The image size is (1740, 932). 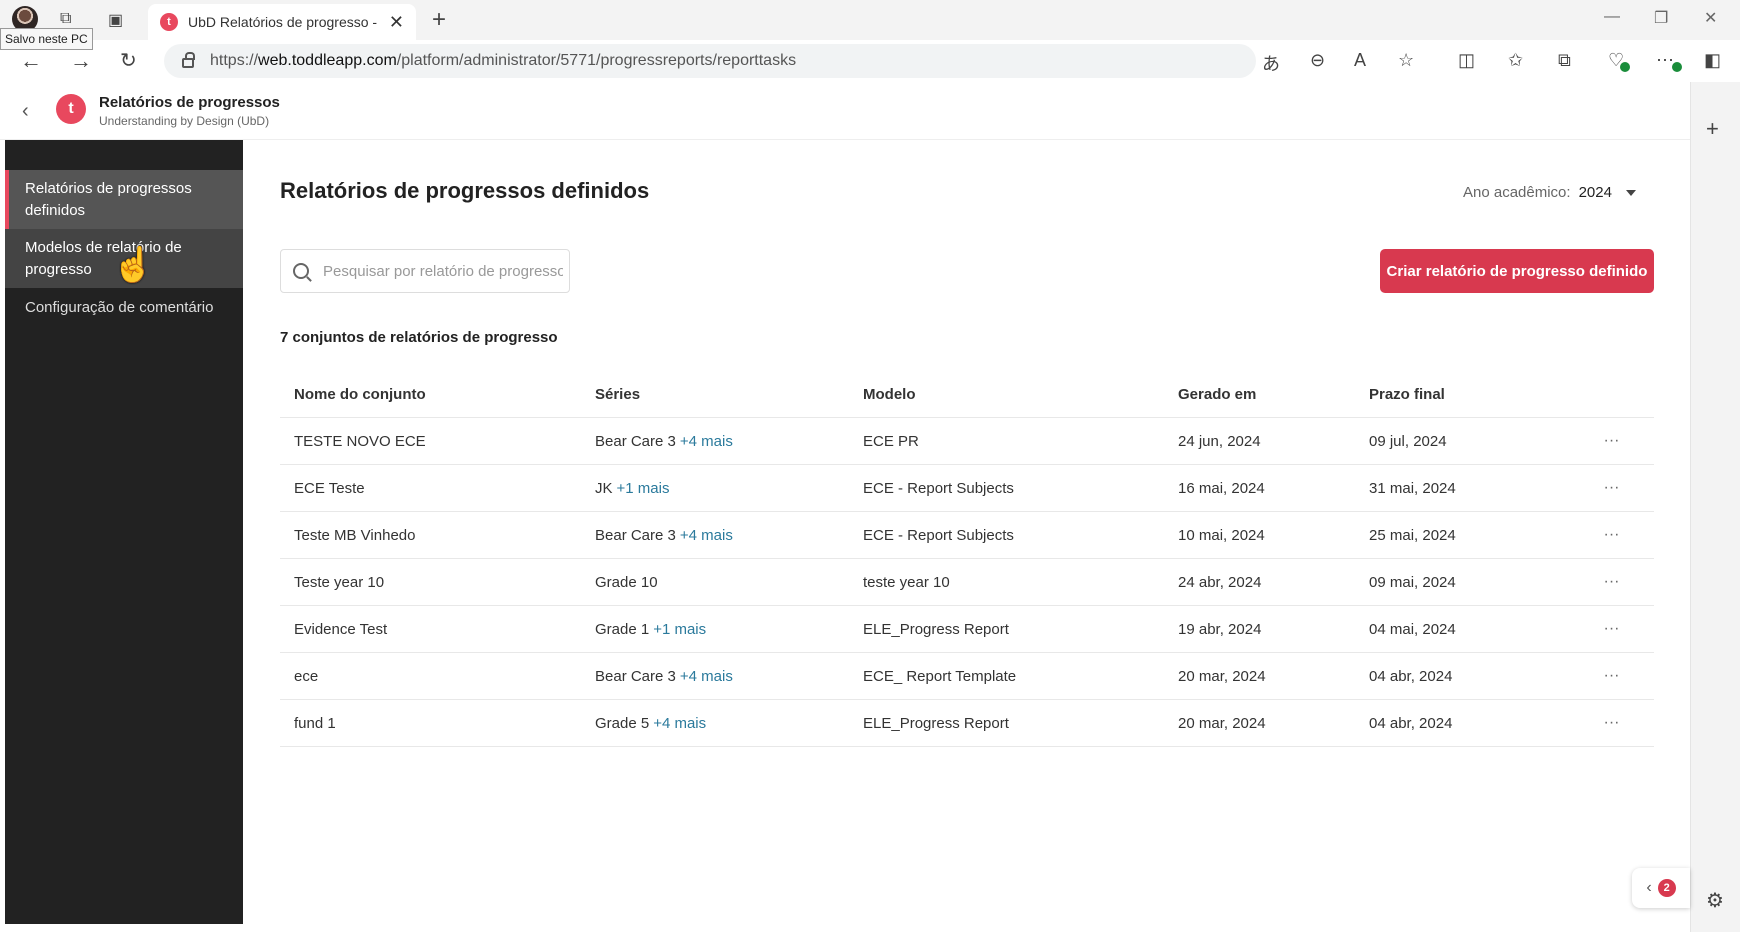 I want to click on cell-deadline: 31 mai, 2024, so click(x=1412, y=488).